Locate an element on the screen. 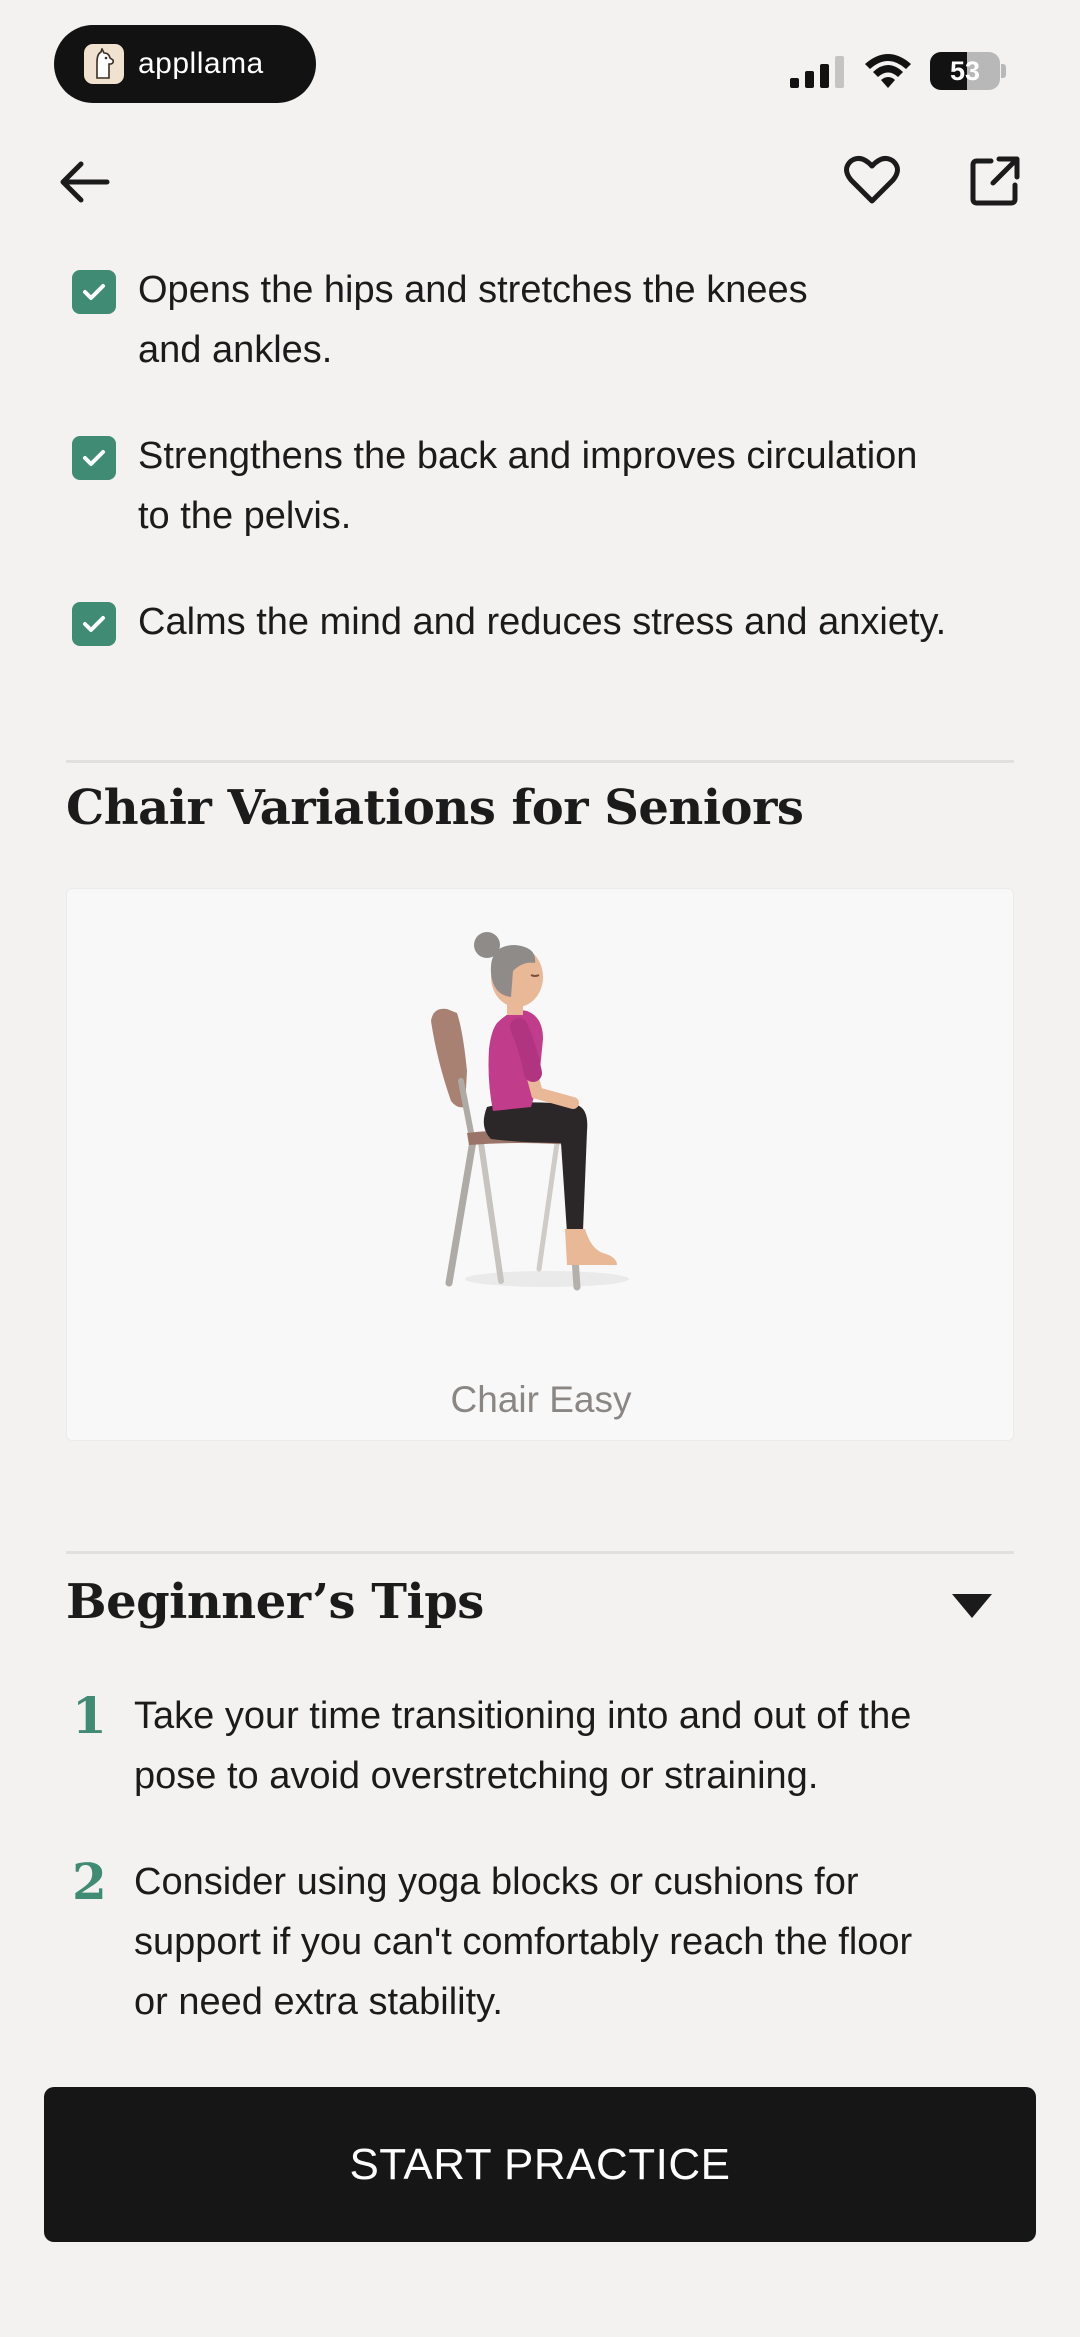 This screenshot has width=1080, height=2337. heart-outline-icon is located at coordinates (872, 179).